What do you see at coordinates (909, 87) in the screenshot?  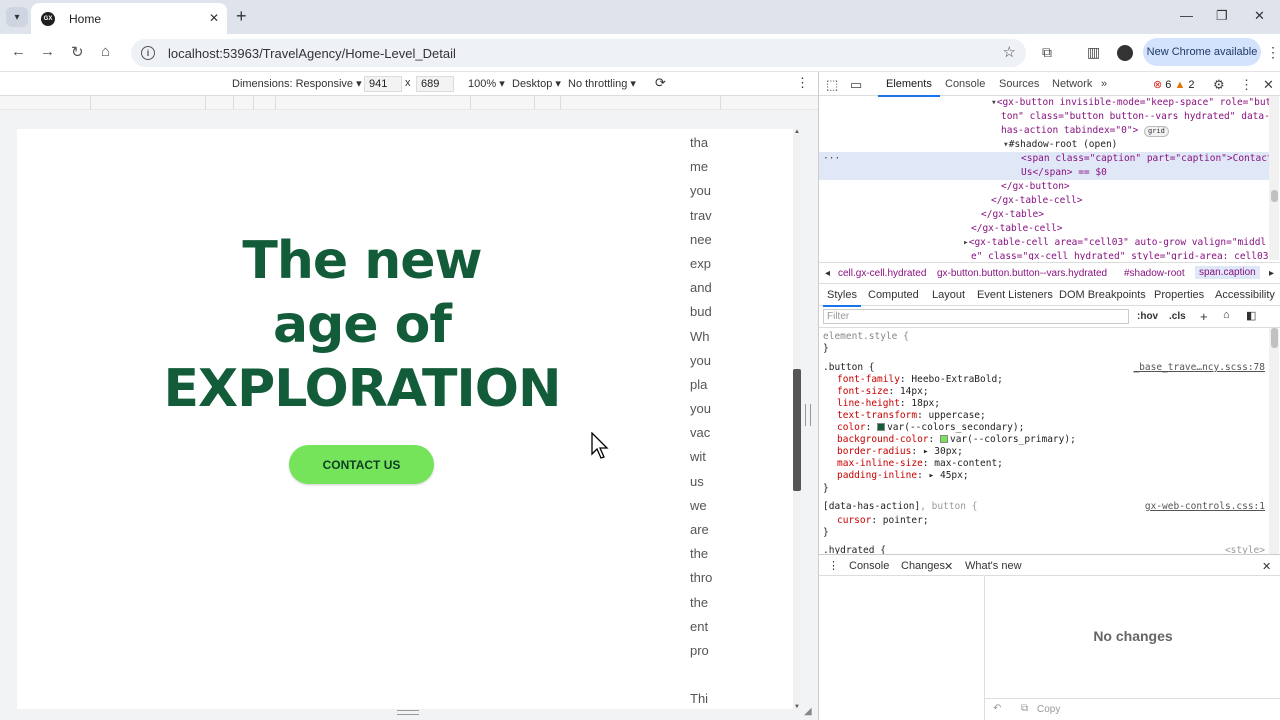 I see `tab-elements: Elements` at bounding box center [909, 87].